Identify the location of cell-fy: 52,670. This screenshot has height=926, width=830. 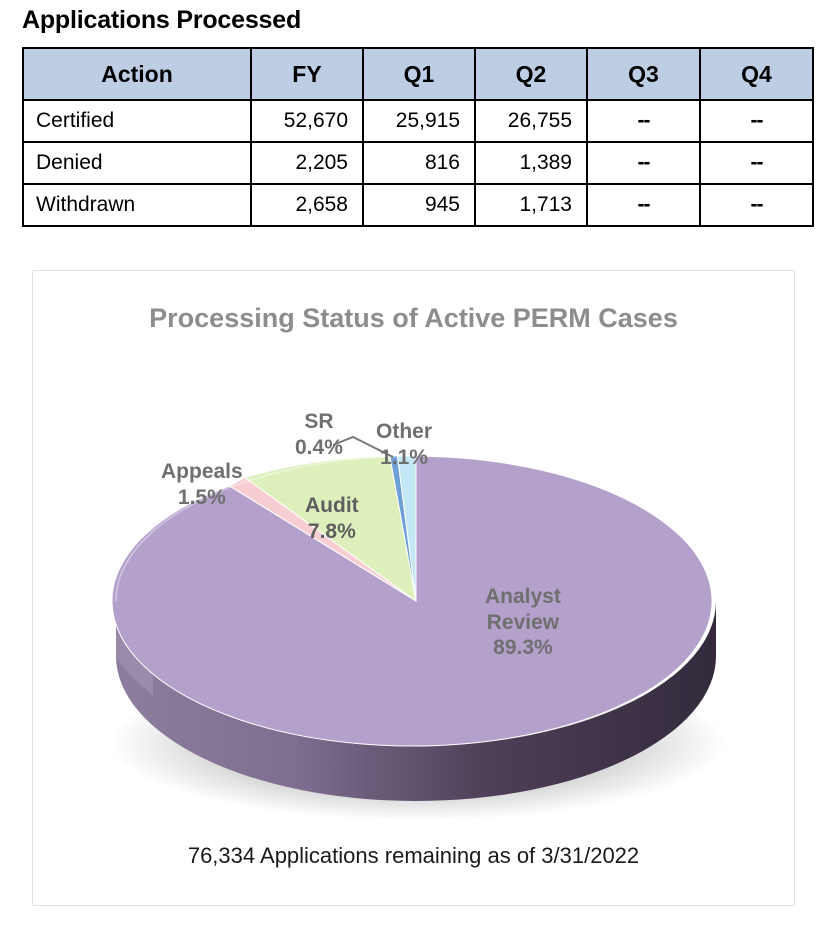
(307, 121).